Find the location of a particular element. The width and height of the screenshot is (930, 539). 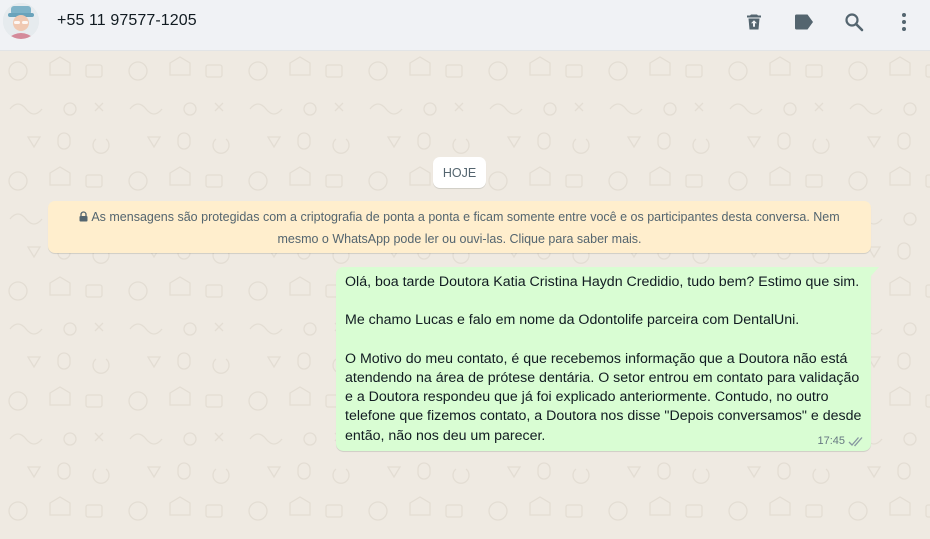

label-button is located at coordinates (804, 22).